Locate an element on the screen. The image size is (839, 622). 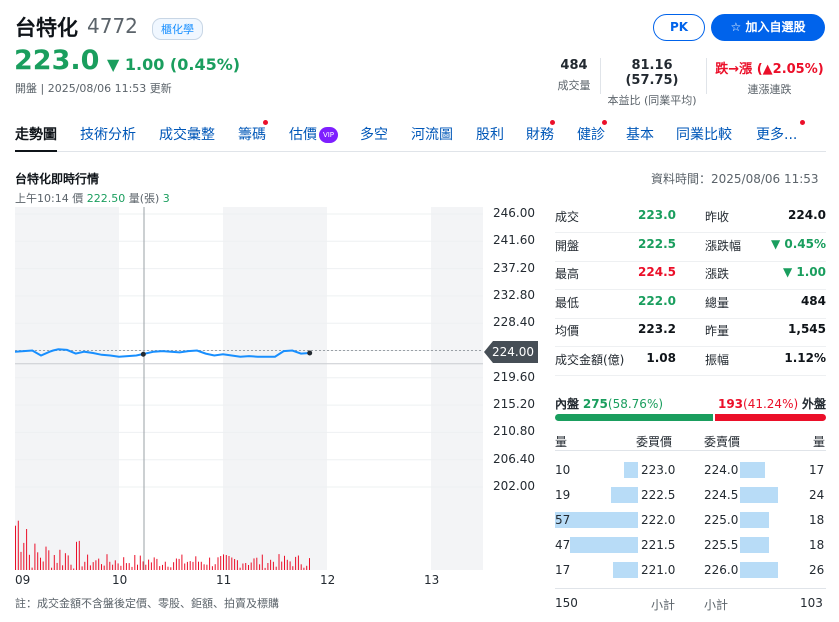
tab-finance: 財務 is located at coordinates (540, 134).